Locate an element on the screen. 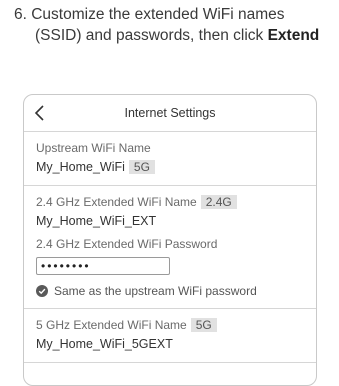  extend-keyword: Extend is located at coordinates (293, 35).